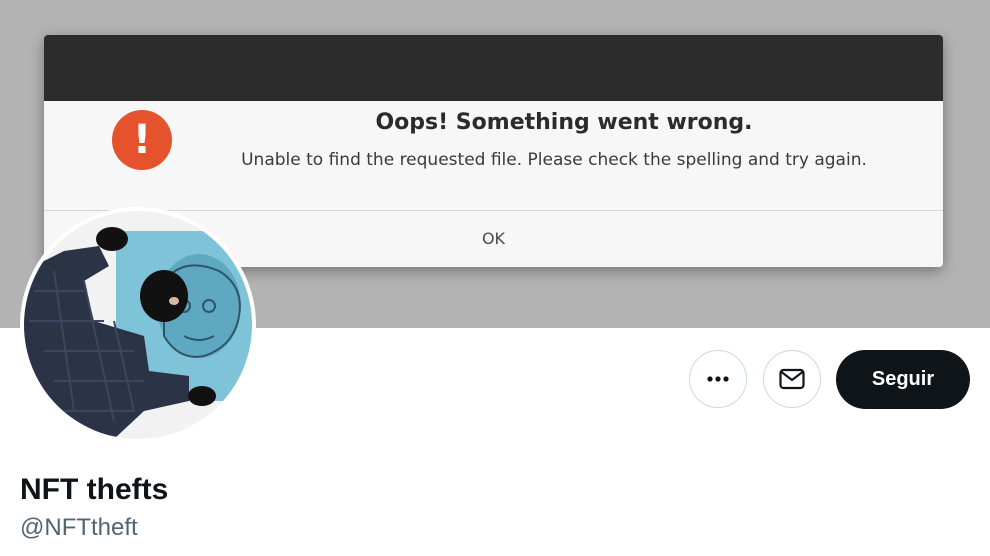 This screenshot has height=556, width=990. I want to click on more-options-button, so click(718, 379).